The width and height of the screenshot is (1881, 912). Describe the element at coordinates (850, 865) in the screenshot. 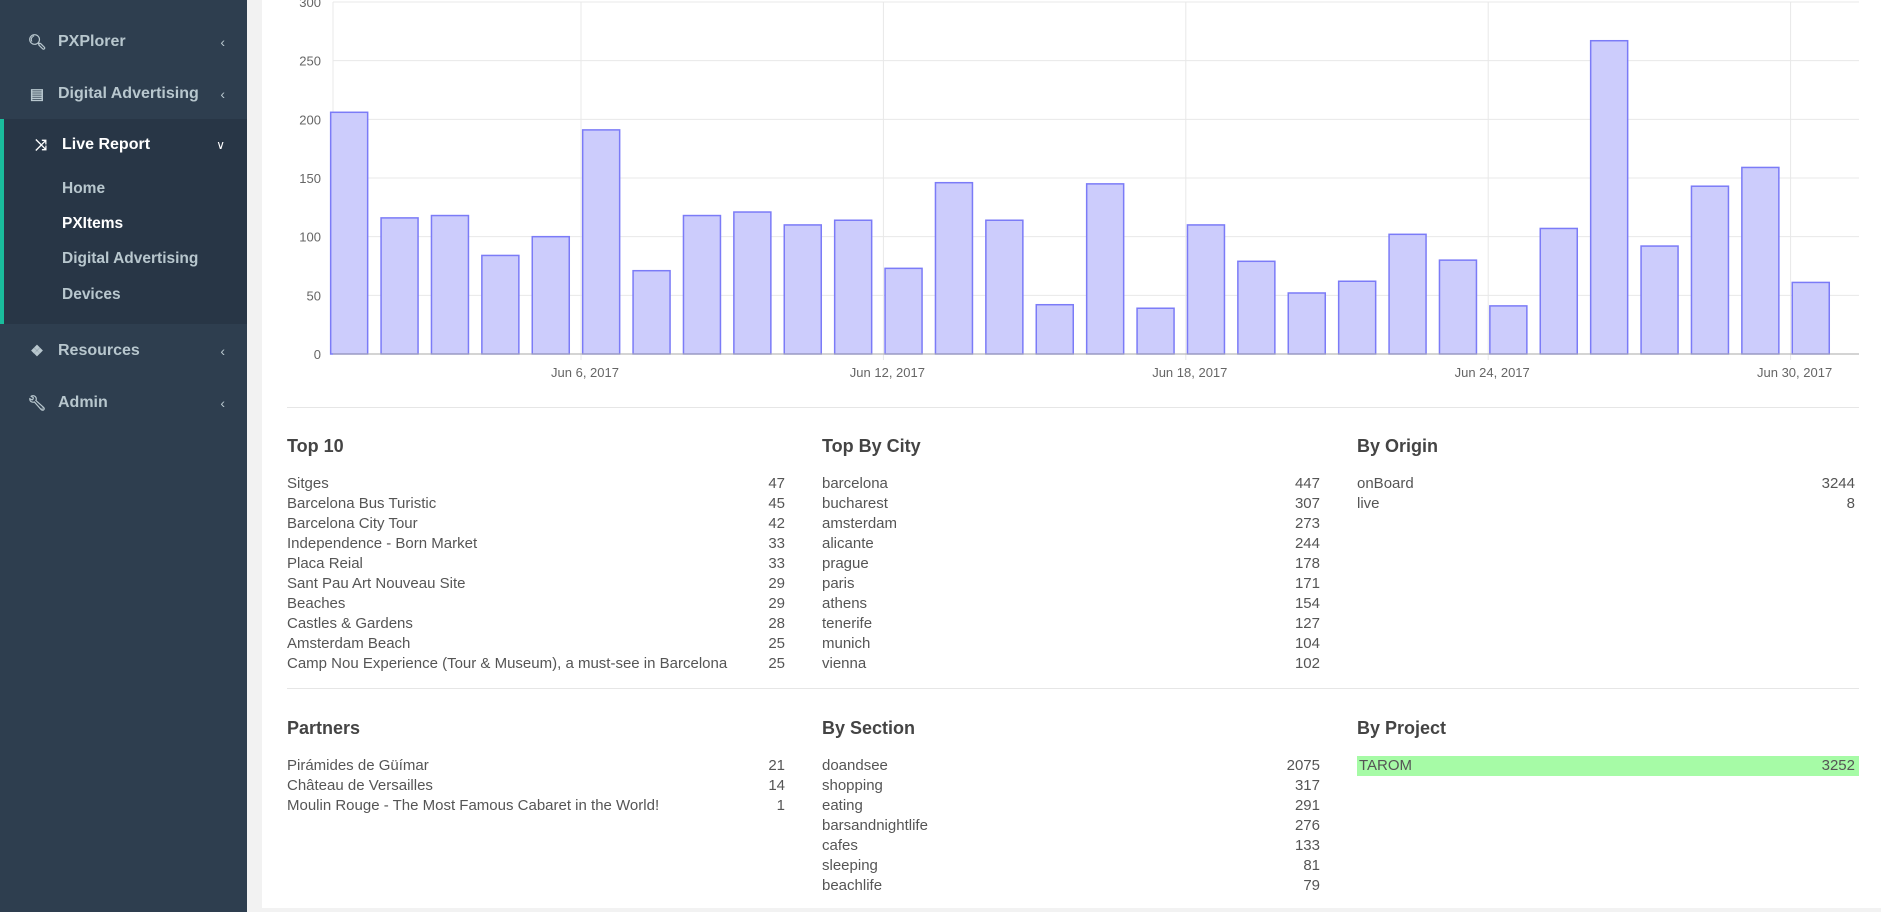

I see `item-label: sleeping` at that location.